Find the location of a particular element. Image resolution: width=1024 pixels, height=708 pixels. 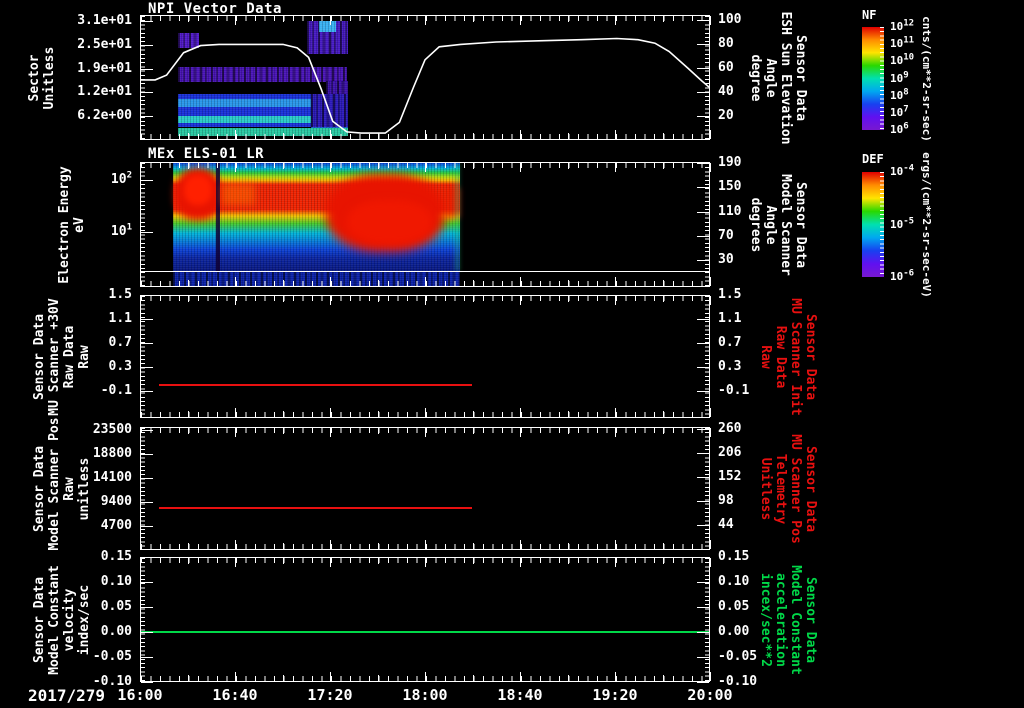

x-tick-label: 20:00 is located at coordinates (710, 695).